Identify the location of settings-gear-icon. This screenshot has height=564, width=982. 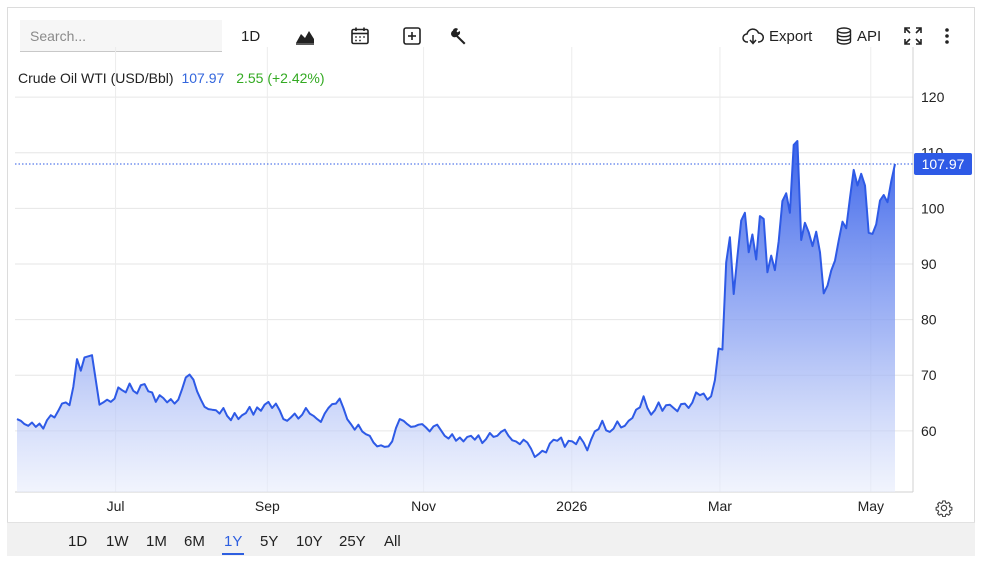
(944, 508).